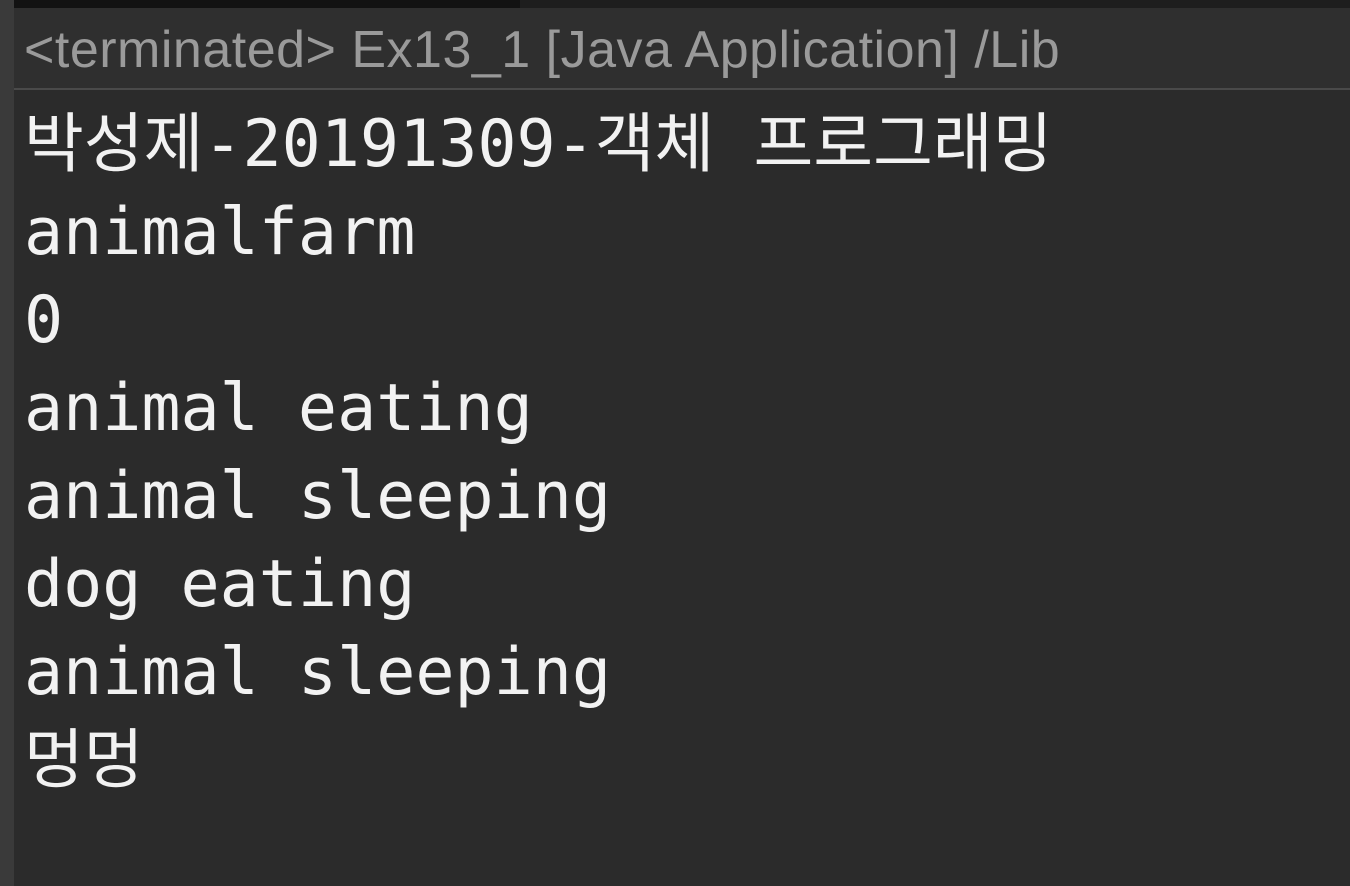  Describe the element at coordinates (260, 4) in the screenshot. I see `tab-strip` at that location.